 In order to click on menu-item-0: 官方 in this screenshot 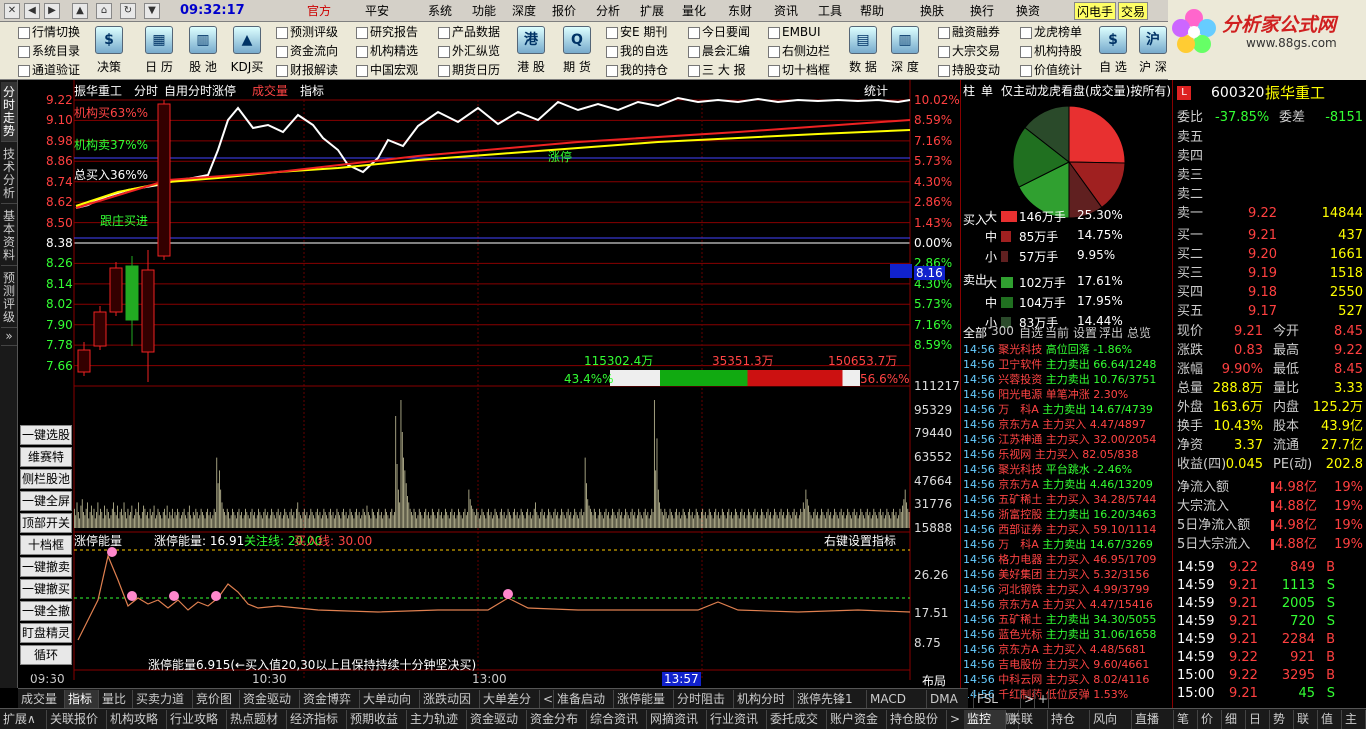, I will do `click(319, 11)`.